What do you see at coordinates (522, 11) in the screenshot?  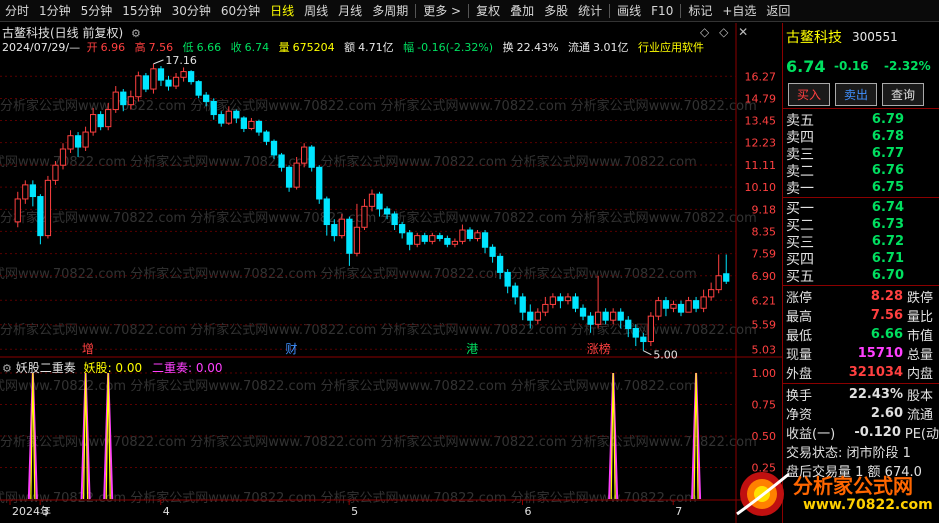 I see `toolbar-item-12: 叠加` at bounding box center [522, 11].